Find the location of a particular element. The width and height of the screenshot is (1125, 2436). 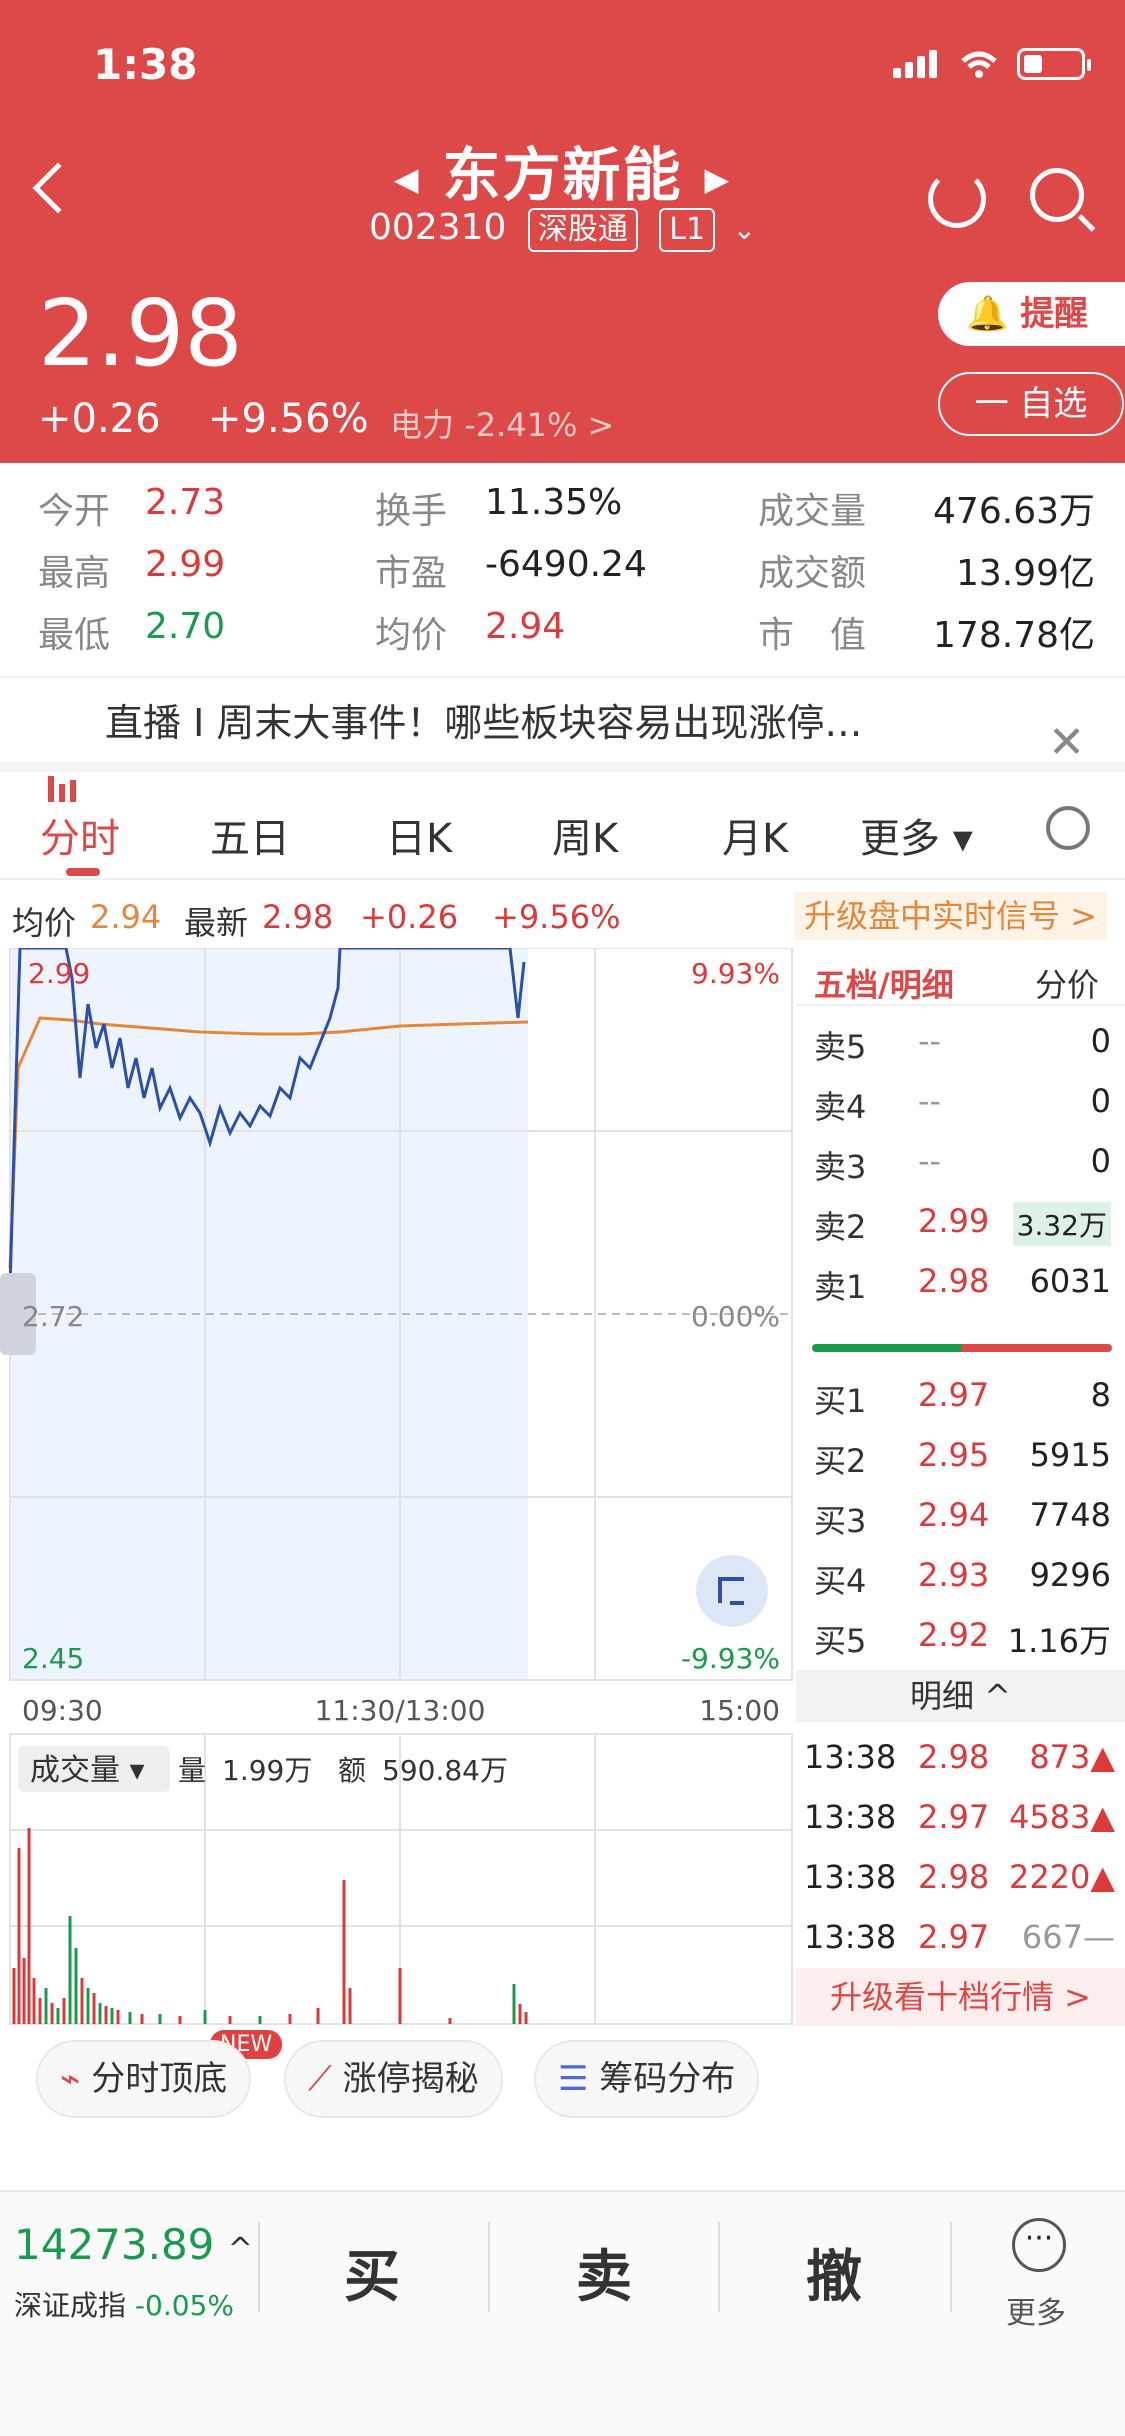

tick-row: 13:38 2.97 667— is located at coordinates (959, 1937).